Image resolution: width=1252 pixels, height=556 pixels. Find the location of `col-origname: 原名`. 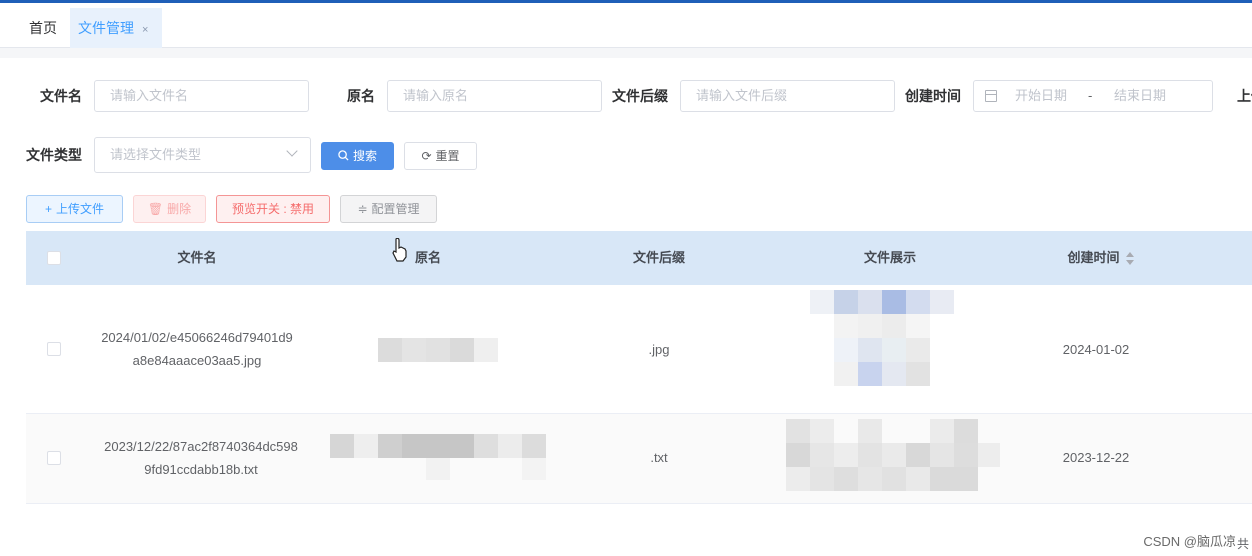

col-origname: 原名 is located at coordinates (427, 257).